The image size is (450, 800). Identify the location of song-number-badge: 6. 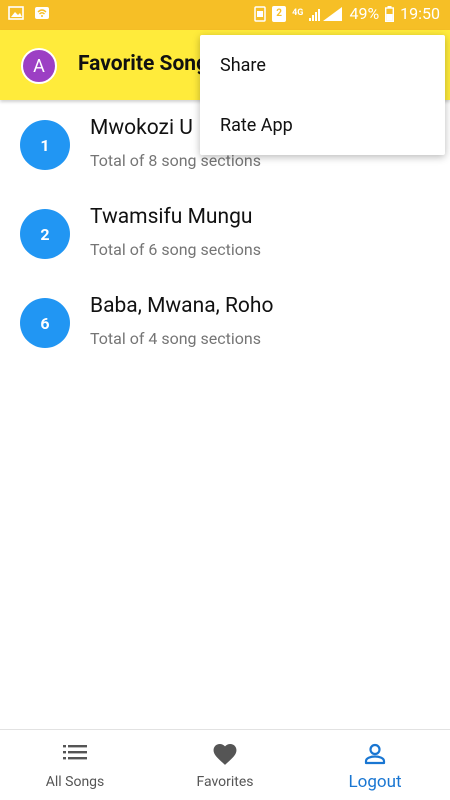
(45, 323).